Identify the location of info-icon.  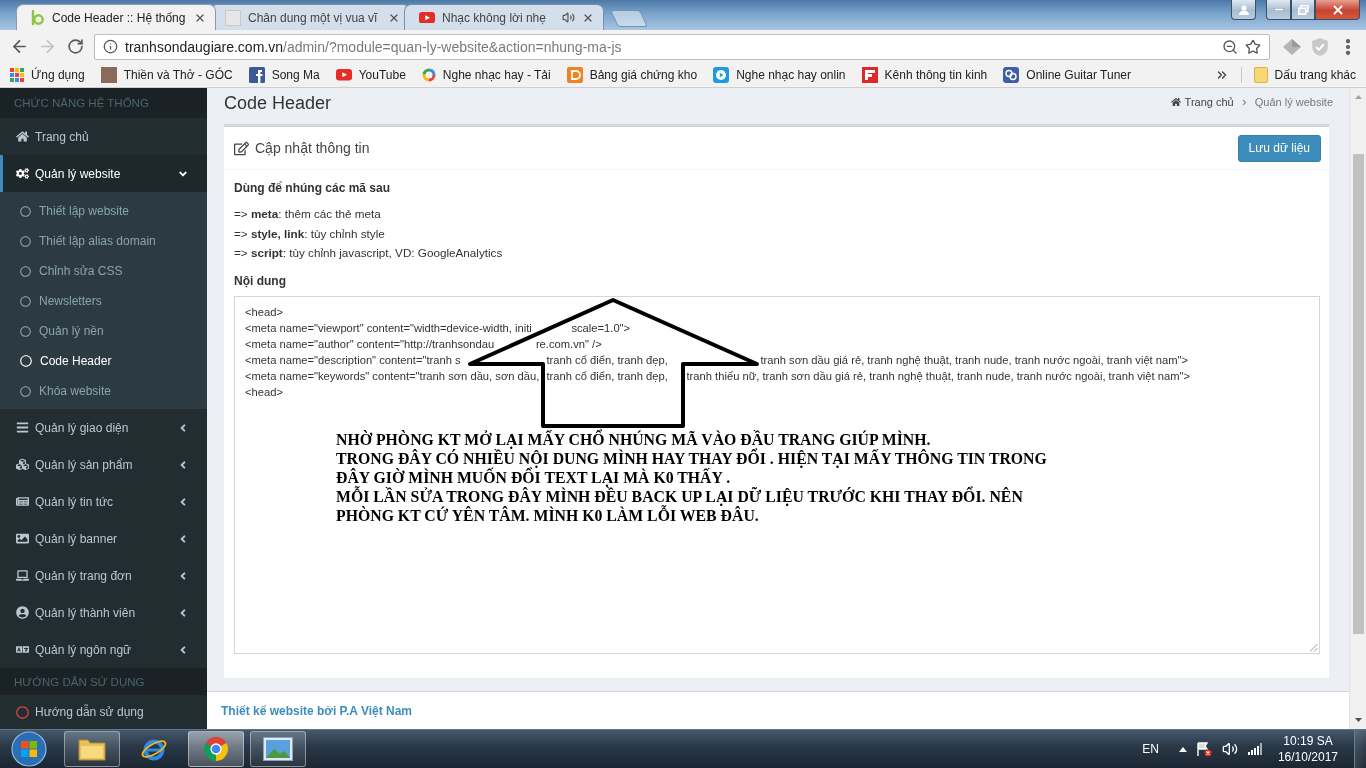
(110, 46).